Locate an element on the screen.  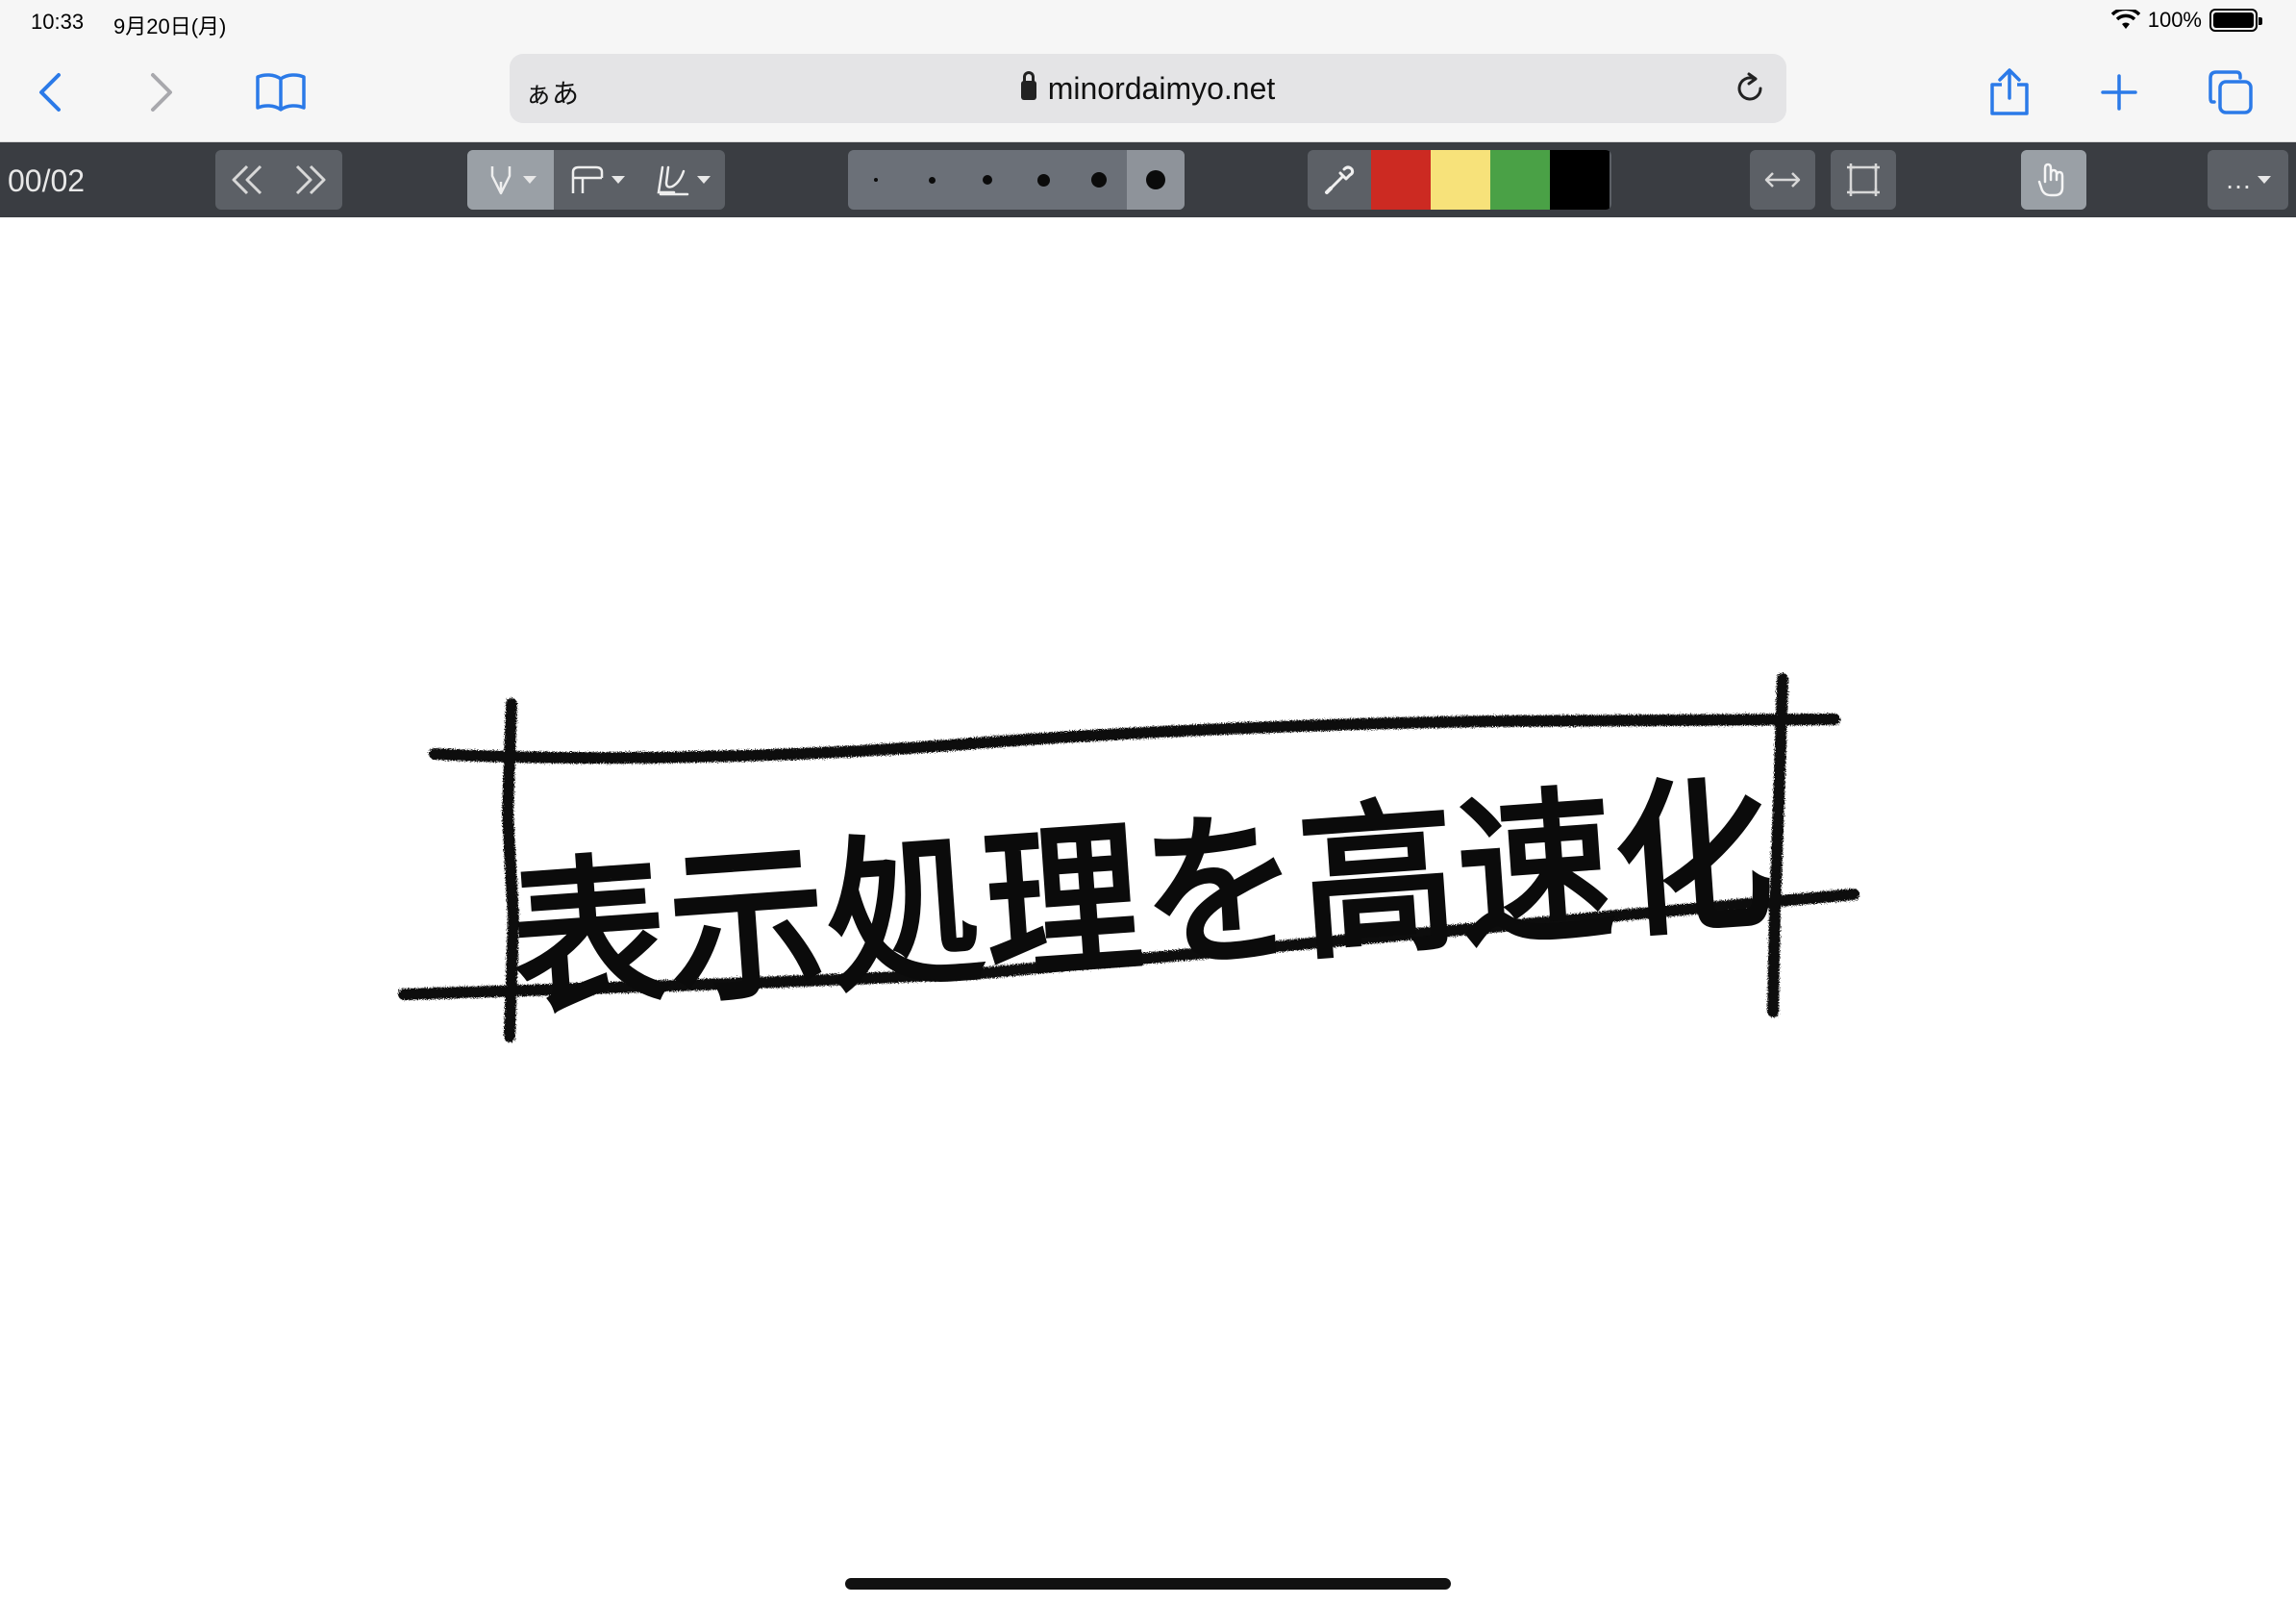
status-date: 9月20日(月) is located at coordinates (170, 26).